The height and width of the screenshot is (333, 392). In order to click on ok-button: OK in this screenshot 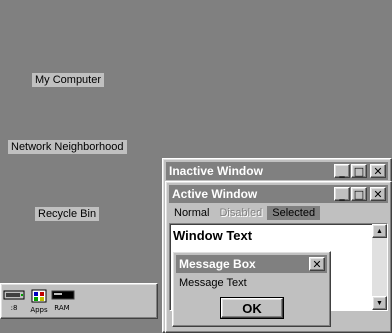, I will do `click(252, 308)`.